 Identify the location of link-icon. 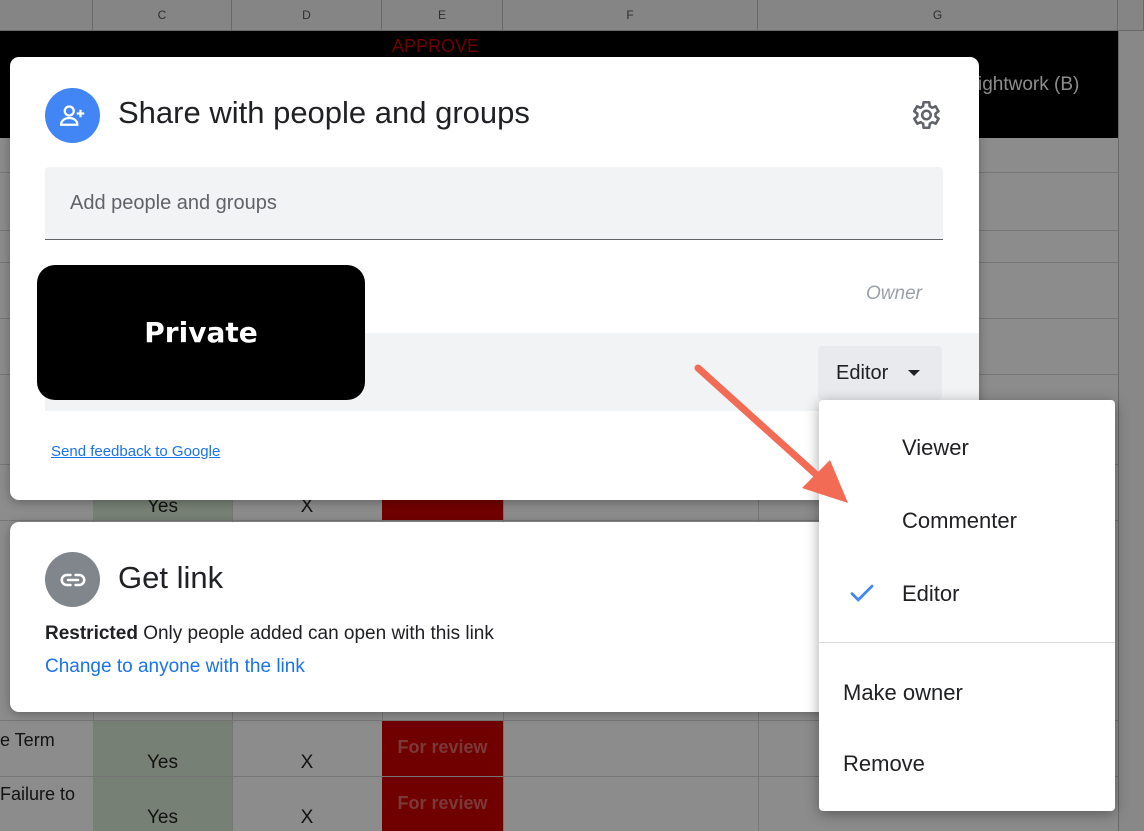
(72, 579).